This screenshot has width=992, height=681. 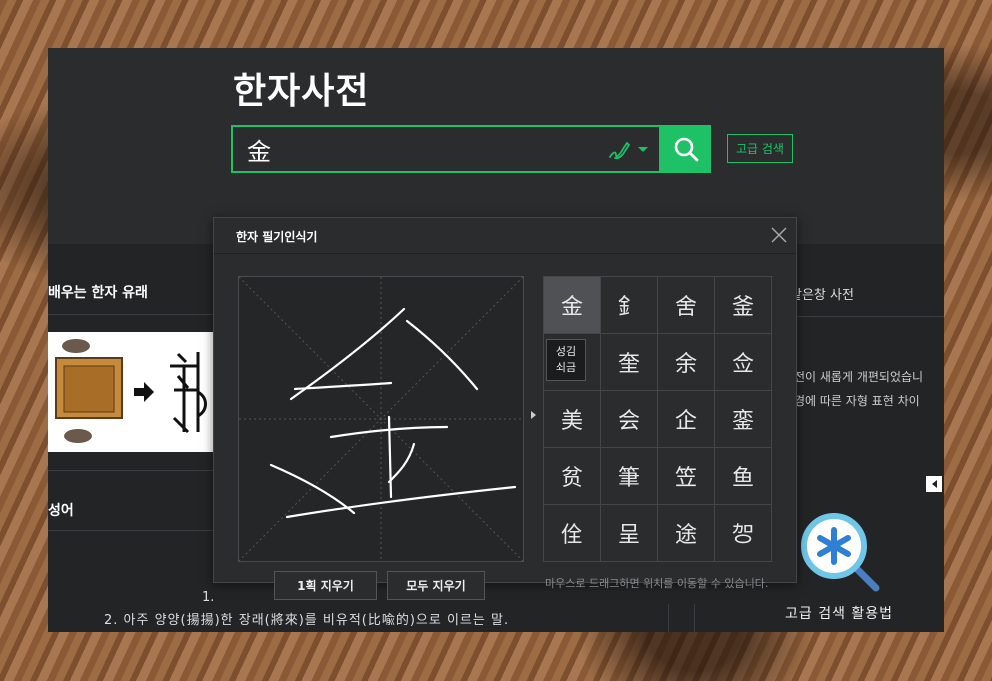 I want to click on candidate-cell: 佥, so click(x=743, y=362).